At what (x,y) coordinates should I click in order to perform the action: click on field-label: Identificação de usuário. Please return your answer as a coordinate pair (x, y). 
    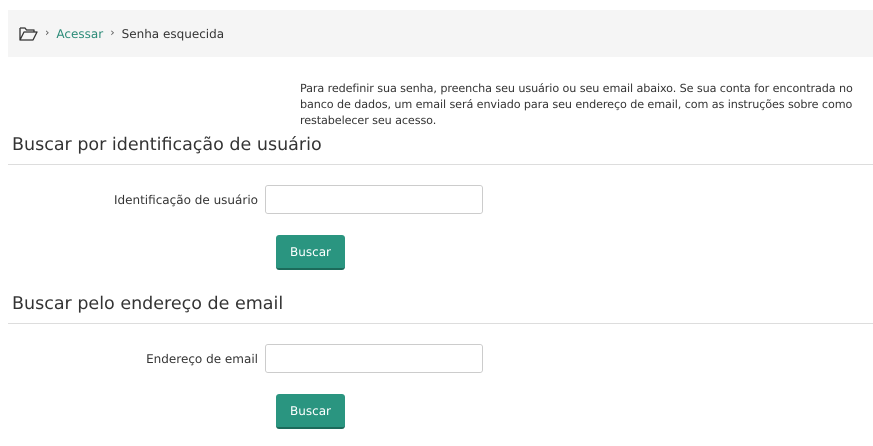
    Looking at the image, I should click on (185, 200).